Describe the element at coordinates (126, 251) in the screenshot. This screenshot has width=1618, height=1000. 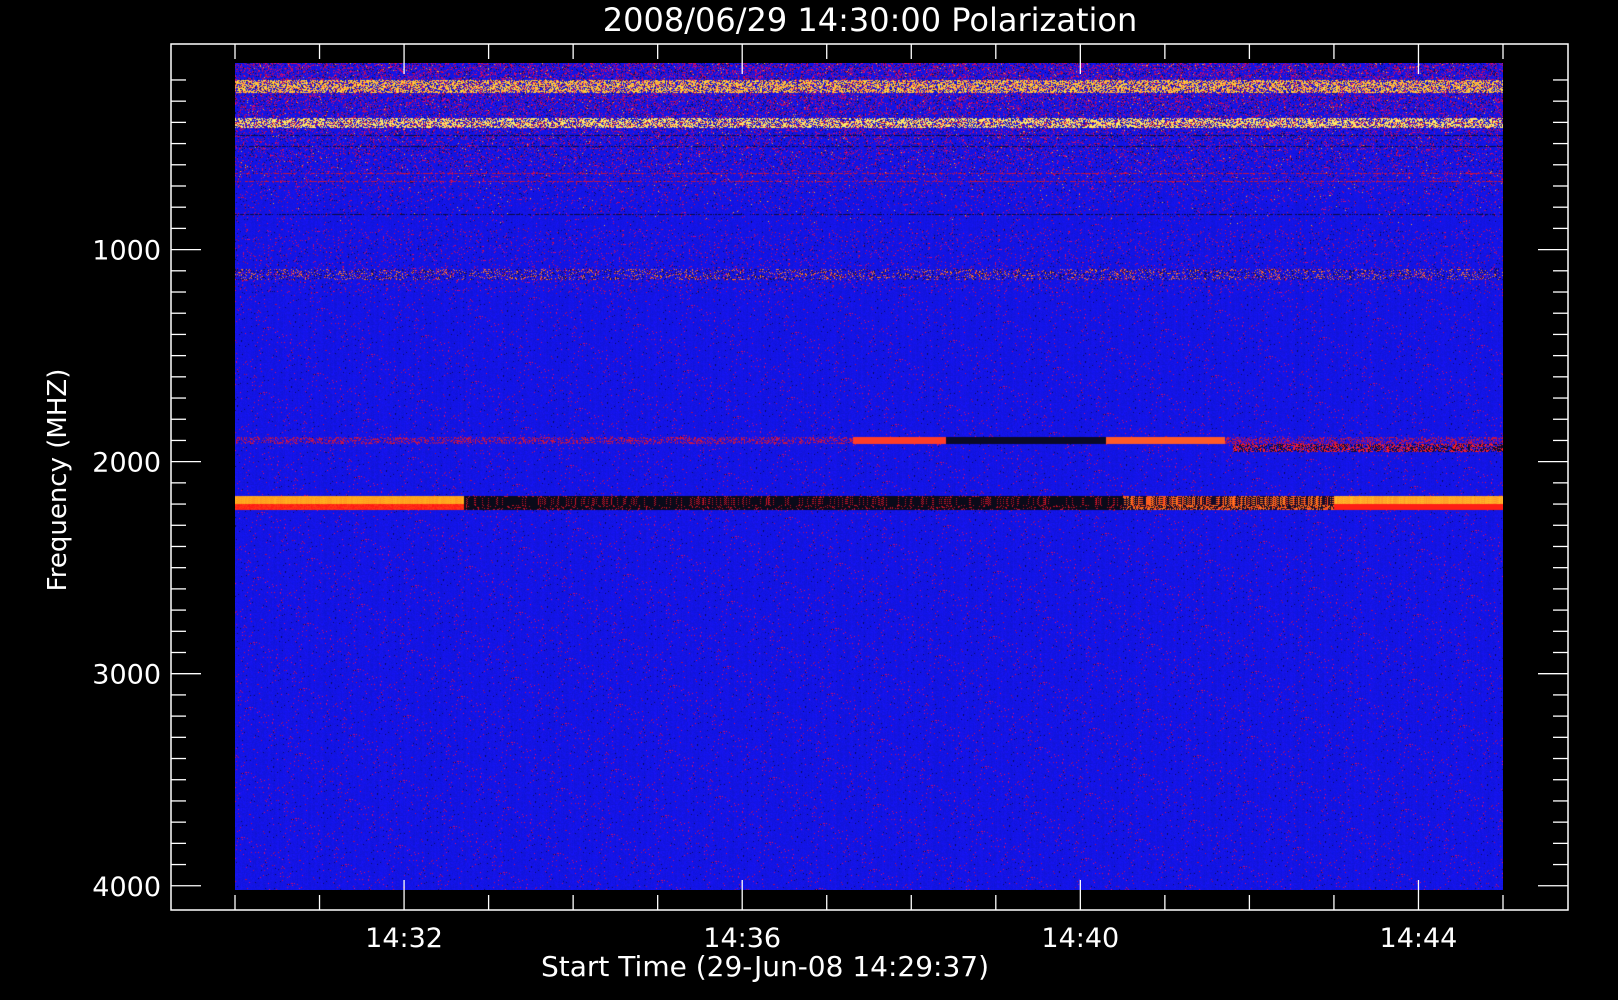
I see `y-tick-label: 1000` at that location.